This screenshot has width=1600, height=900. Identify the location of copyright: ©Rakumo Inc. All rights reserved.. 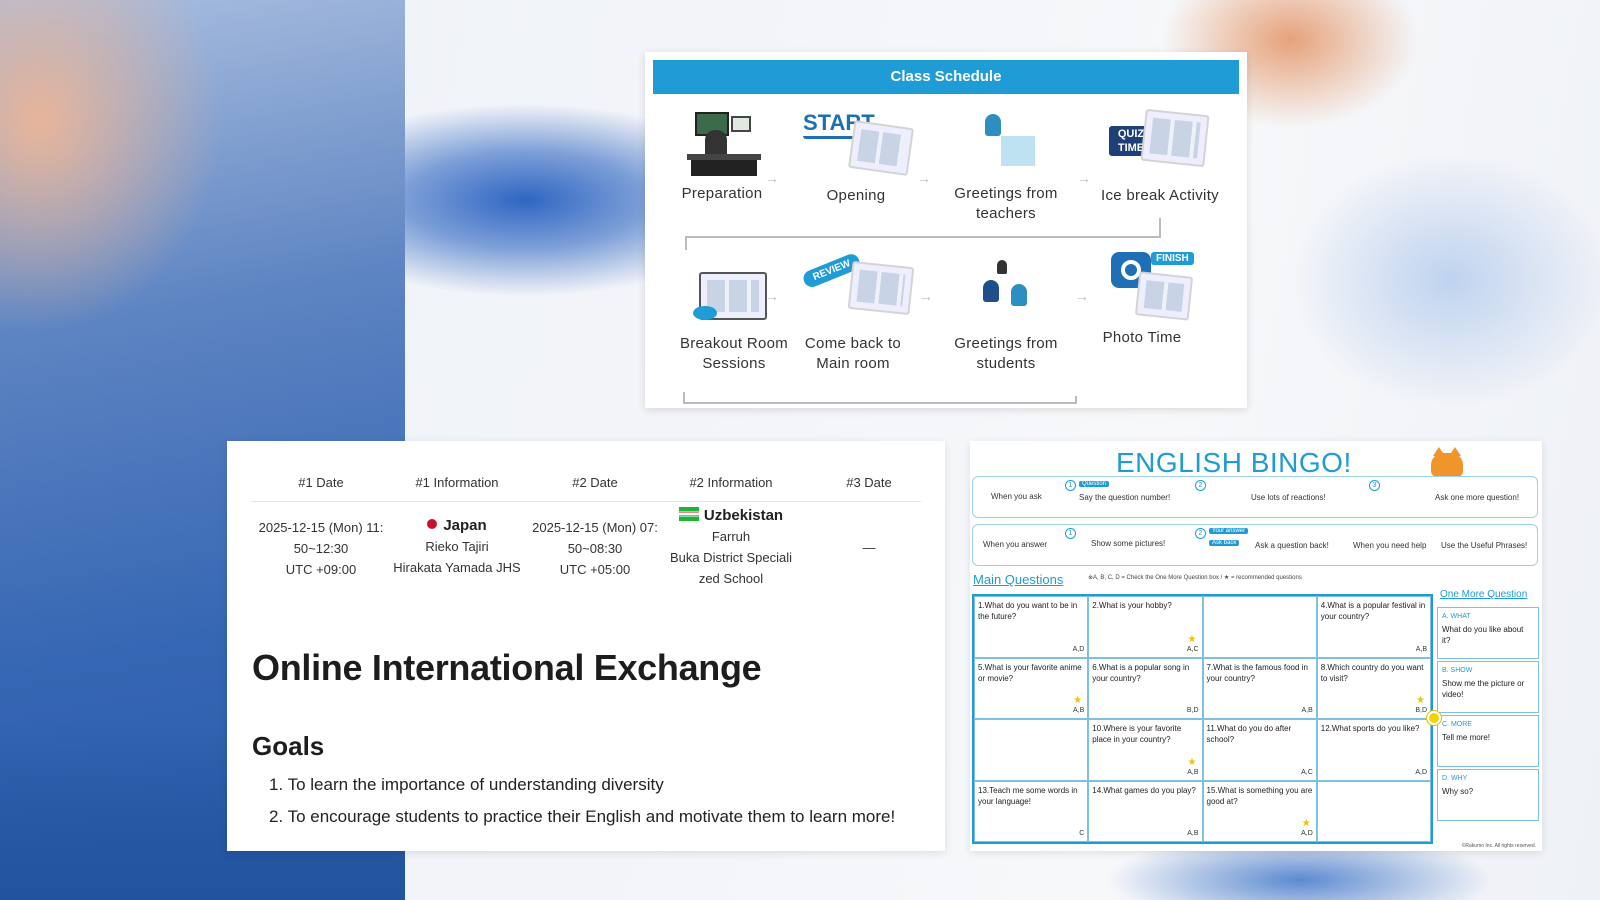
(1498, 846).